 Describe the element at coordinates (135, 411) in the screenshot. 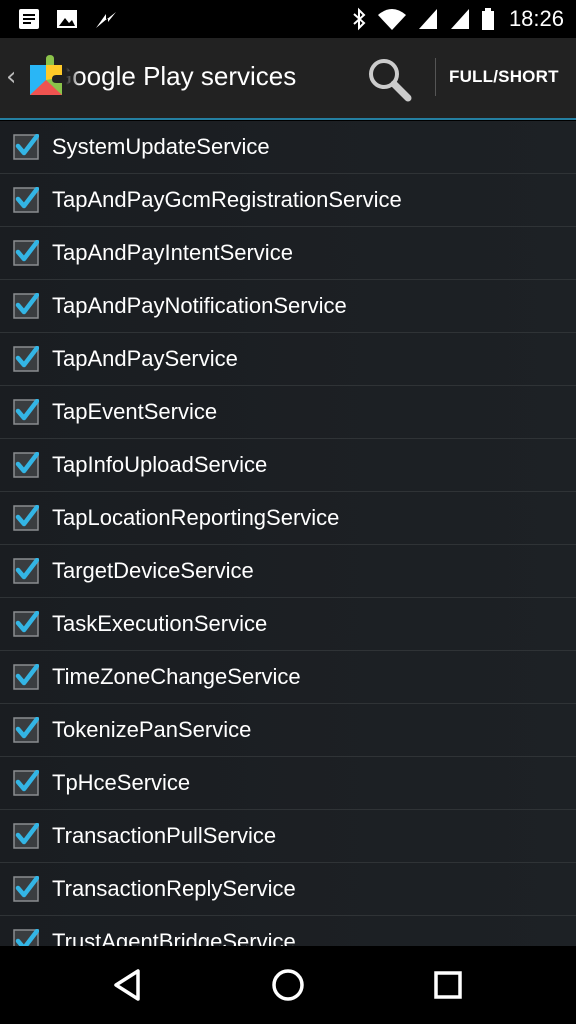

I see `service-label: TapEventService` at that location.